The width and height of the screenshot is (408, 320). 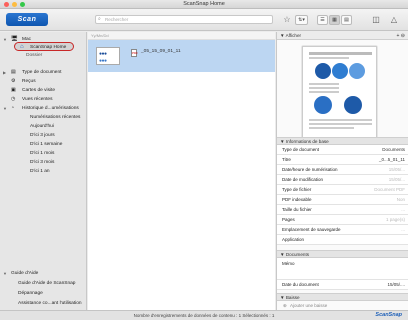 I want to click on memo-row: Mémo, so click(x=342, y=269).